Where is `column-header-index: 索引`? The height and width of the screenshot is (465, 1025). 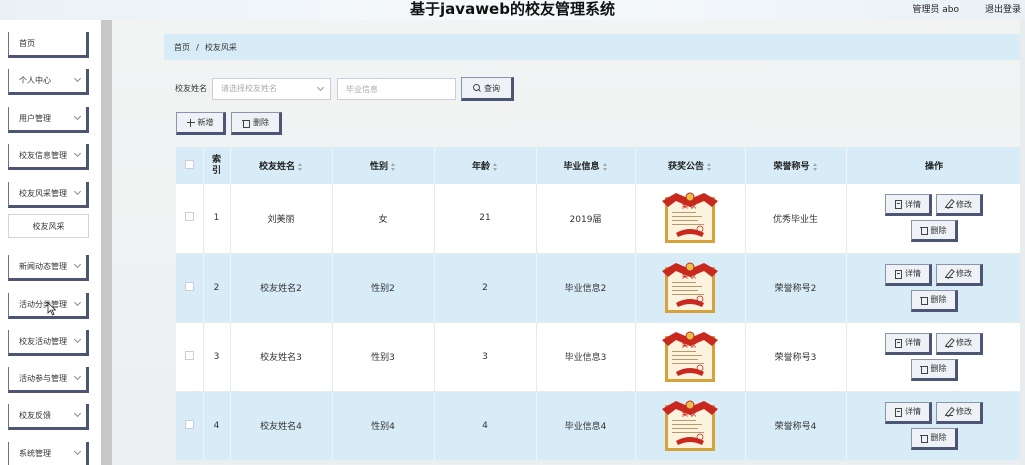
column-header-index: 索引 is located at coordinates (217, 165).